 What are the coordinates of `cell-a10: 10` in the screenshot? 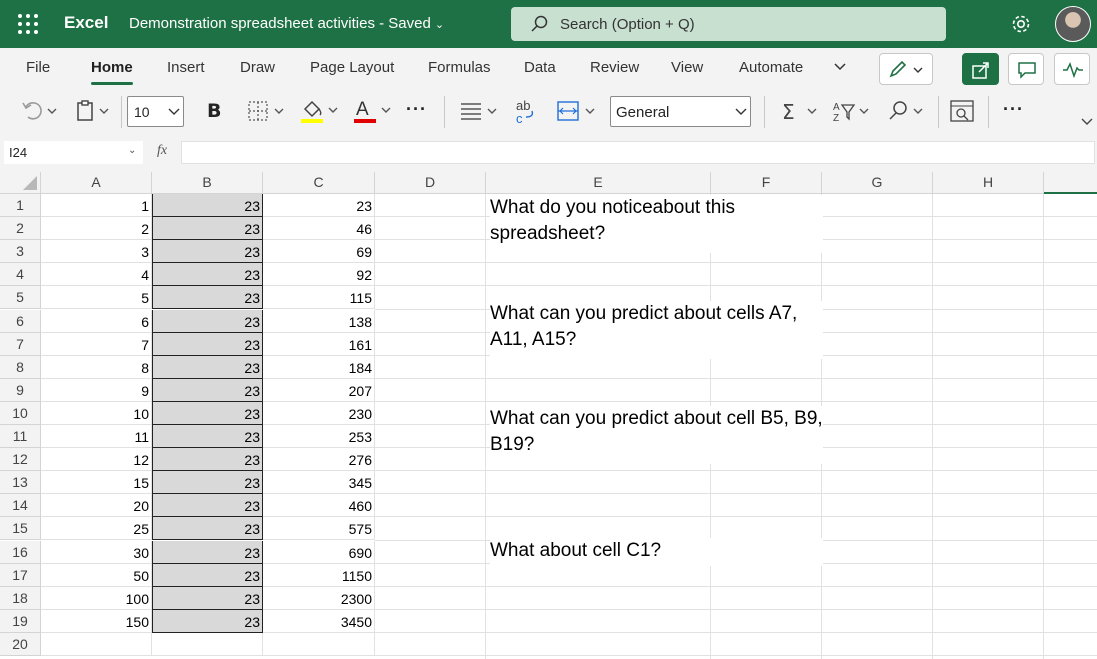 It's located at (96, 413).